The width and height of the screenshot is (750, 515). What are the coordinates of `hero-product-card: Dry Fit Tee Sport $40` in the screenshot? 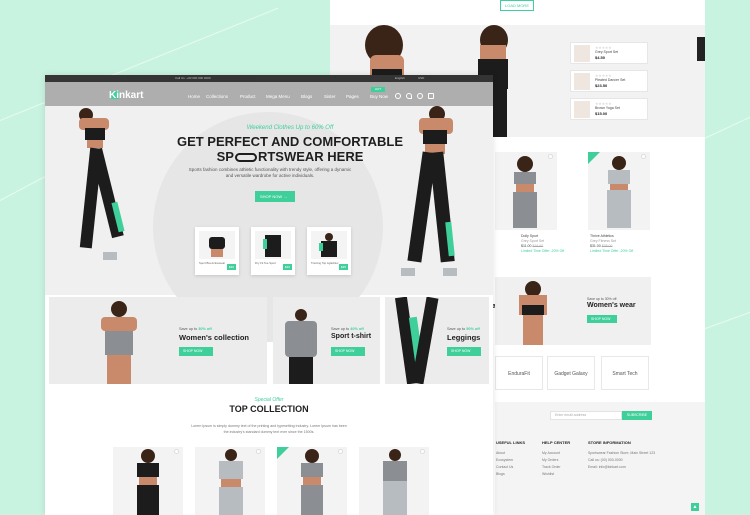 It's located at (273, 251).